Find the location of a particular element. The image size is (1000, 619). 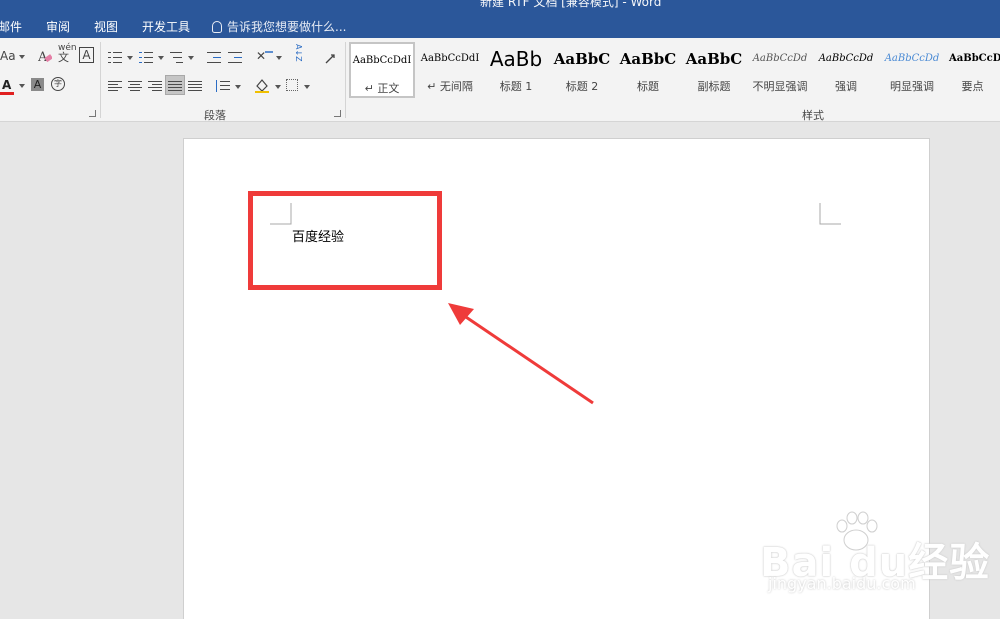

style-name: ↵ 正文 is located at coordinates (382, 88).